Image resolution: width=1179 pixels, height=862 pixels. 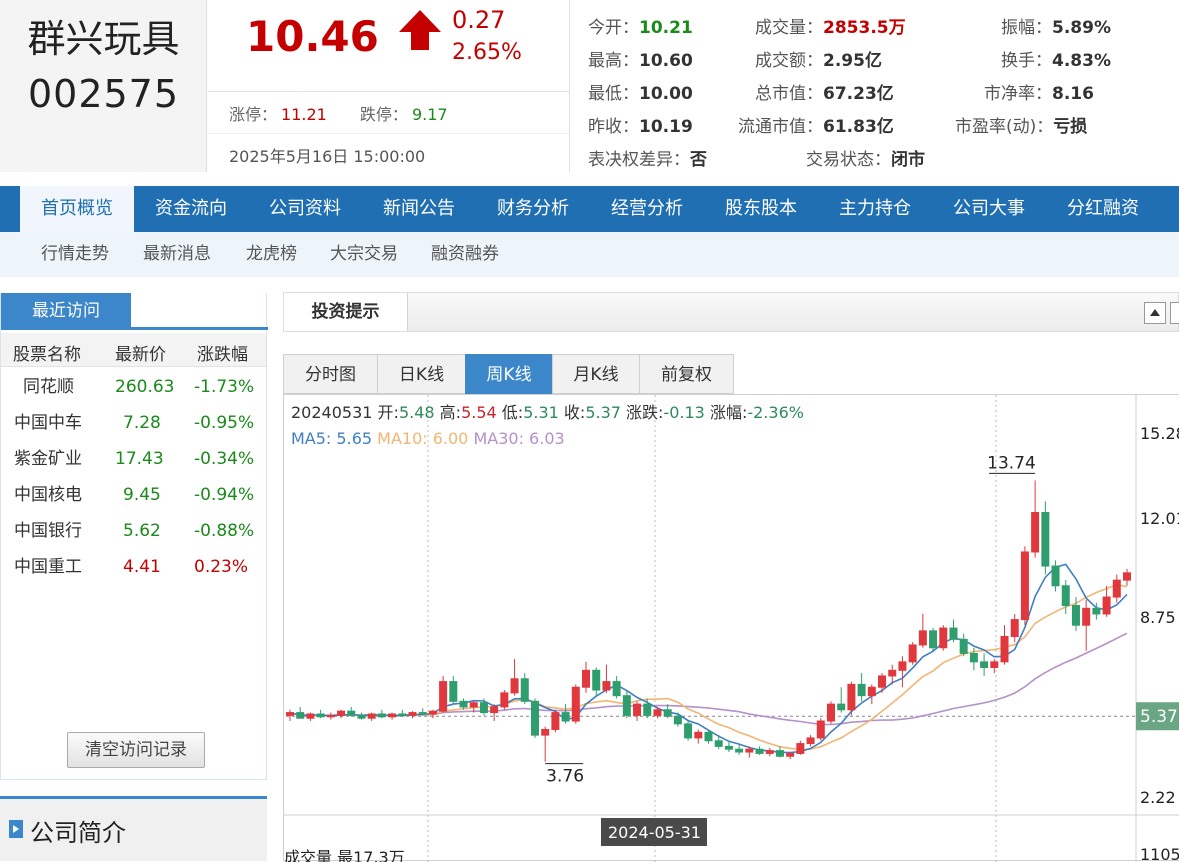 I want to click on subnav-block-trade: 大宗交易, so click(x=364, y=254).